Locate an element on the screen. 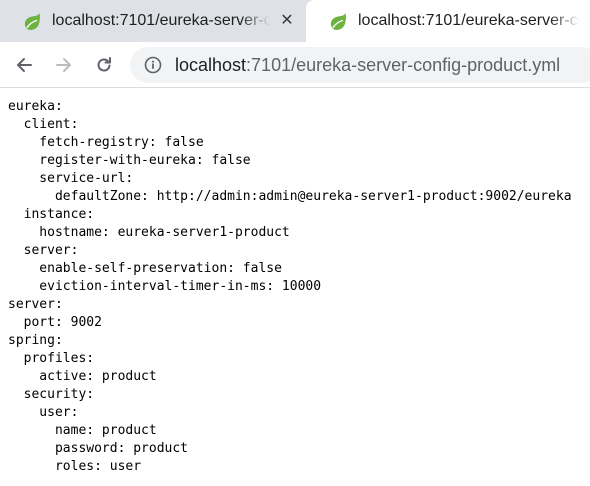 The height and width of the screenshot is (486, 590). tab-close-button: ✕ is located at coordinates (287, 21).